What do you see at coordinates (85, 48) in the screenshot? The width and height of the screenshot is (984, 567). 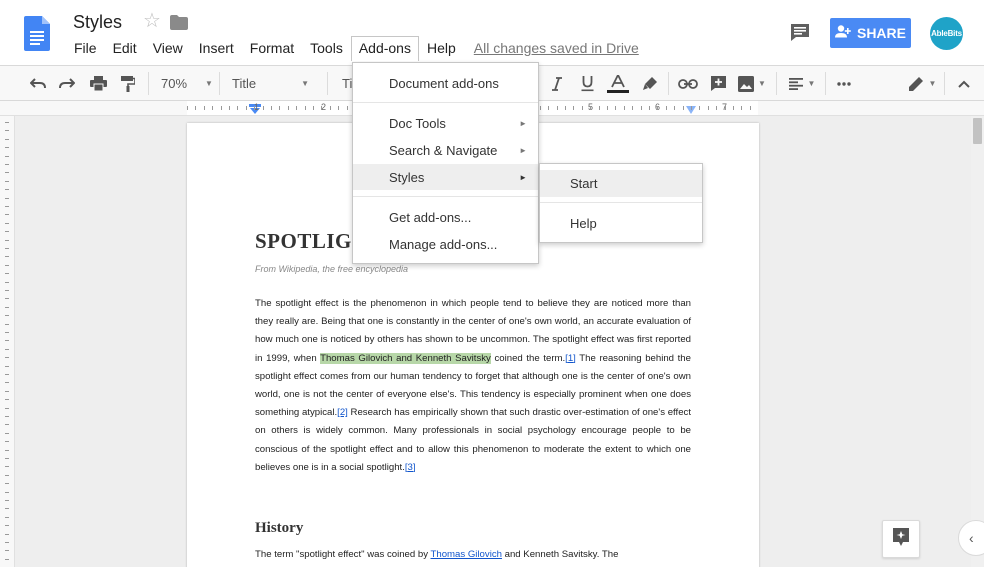 I see `menu-file: File` at bounding box center [85, 48].